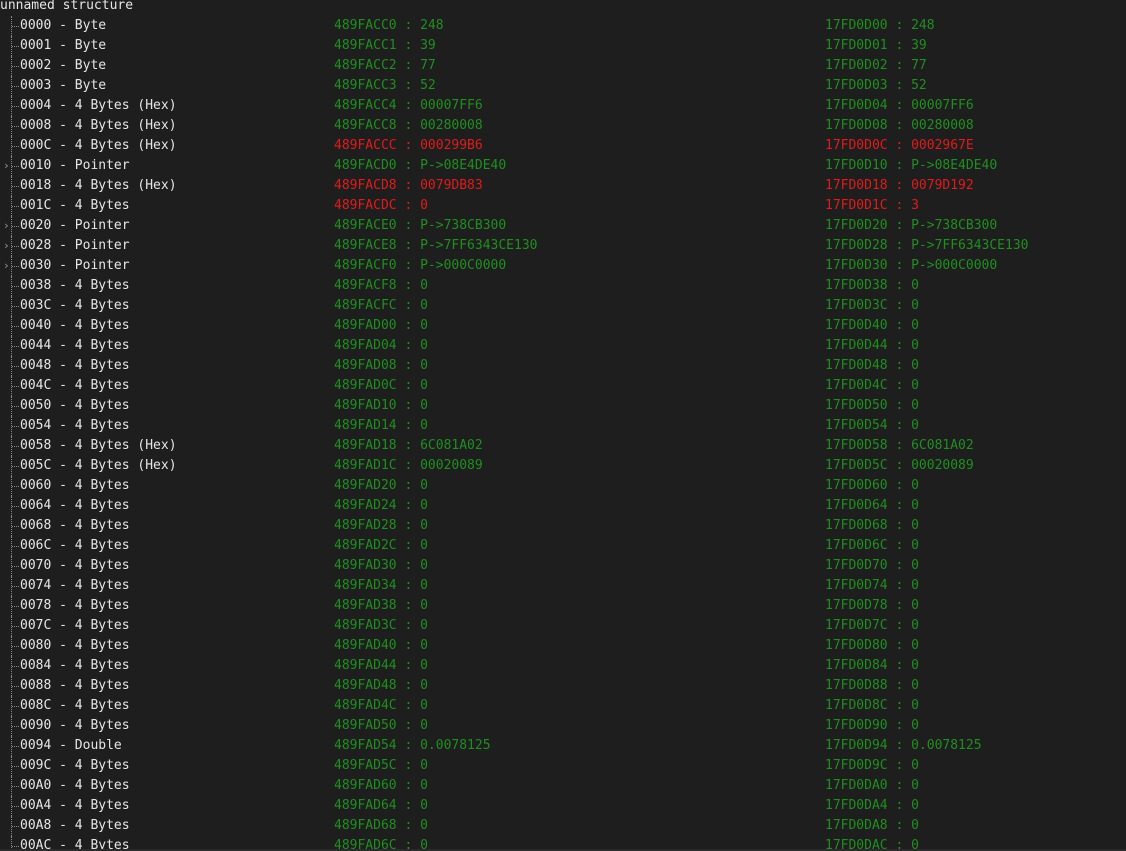 The image size is (1126, 851). What do you see at coordinates (381, 626) in the screenshot?
I see `address-value-group1: 489FAD3C : 0` at bounding box center [381, 626].